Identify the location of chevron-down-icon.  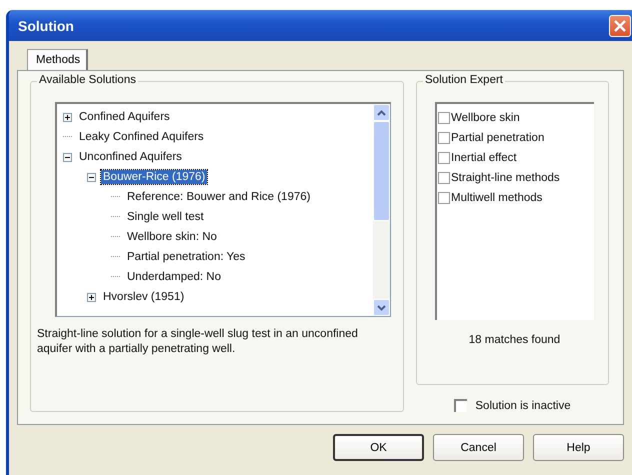
(381, 307).